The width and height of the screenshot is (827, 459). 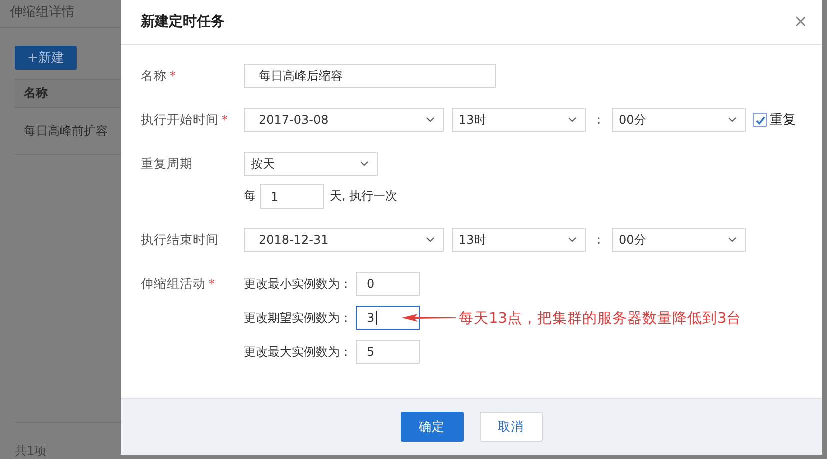 I want to click on new-button: +新建, so click(x=46, y=58).